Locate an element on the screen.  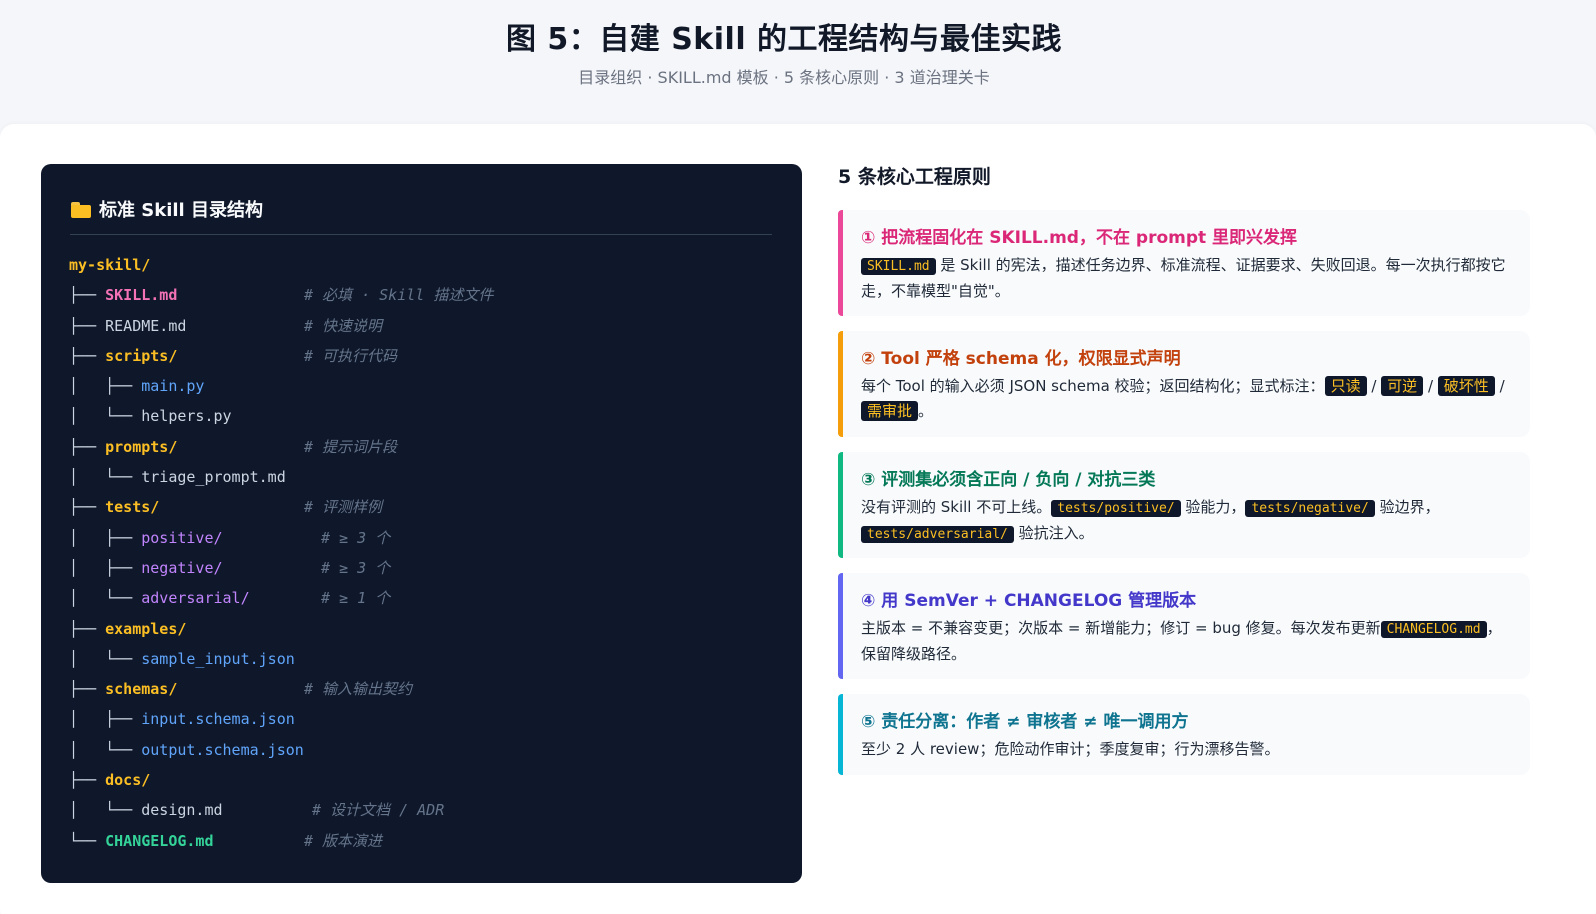
tree-row: ├── schemas/# 输入输出契约 is located at coordinates (419, 689).